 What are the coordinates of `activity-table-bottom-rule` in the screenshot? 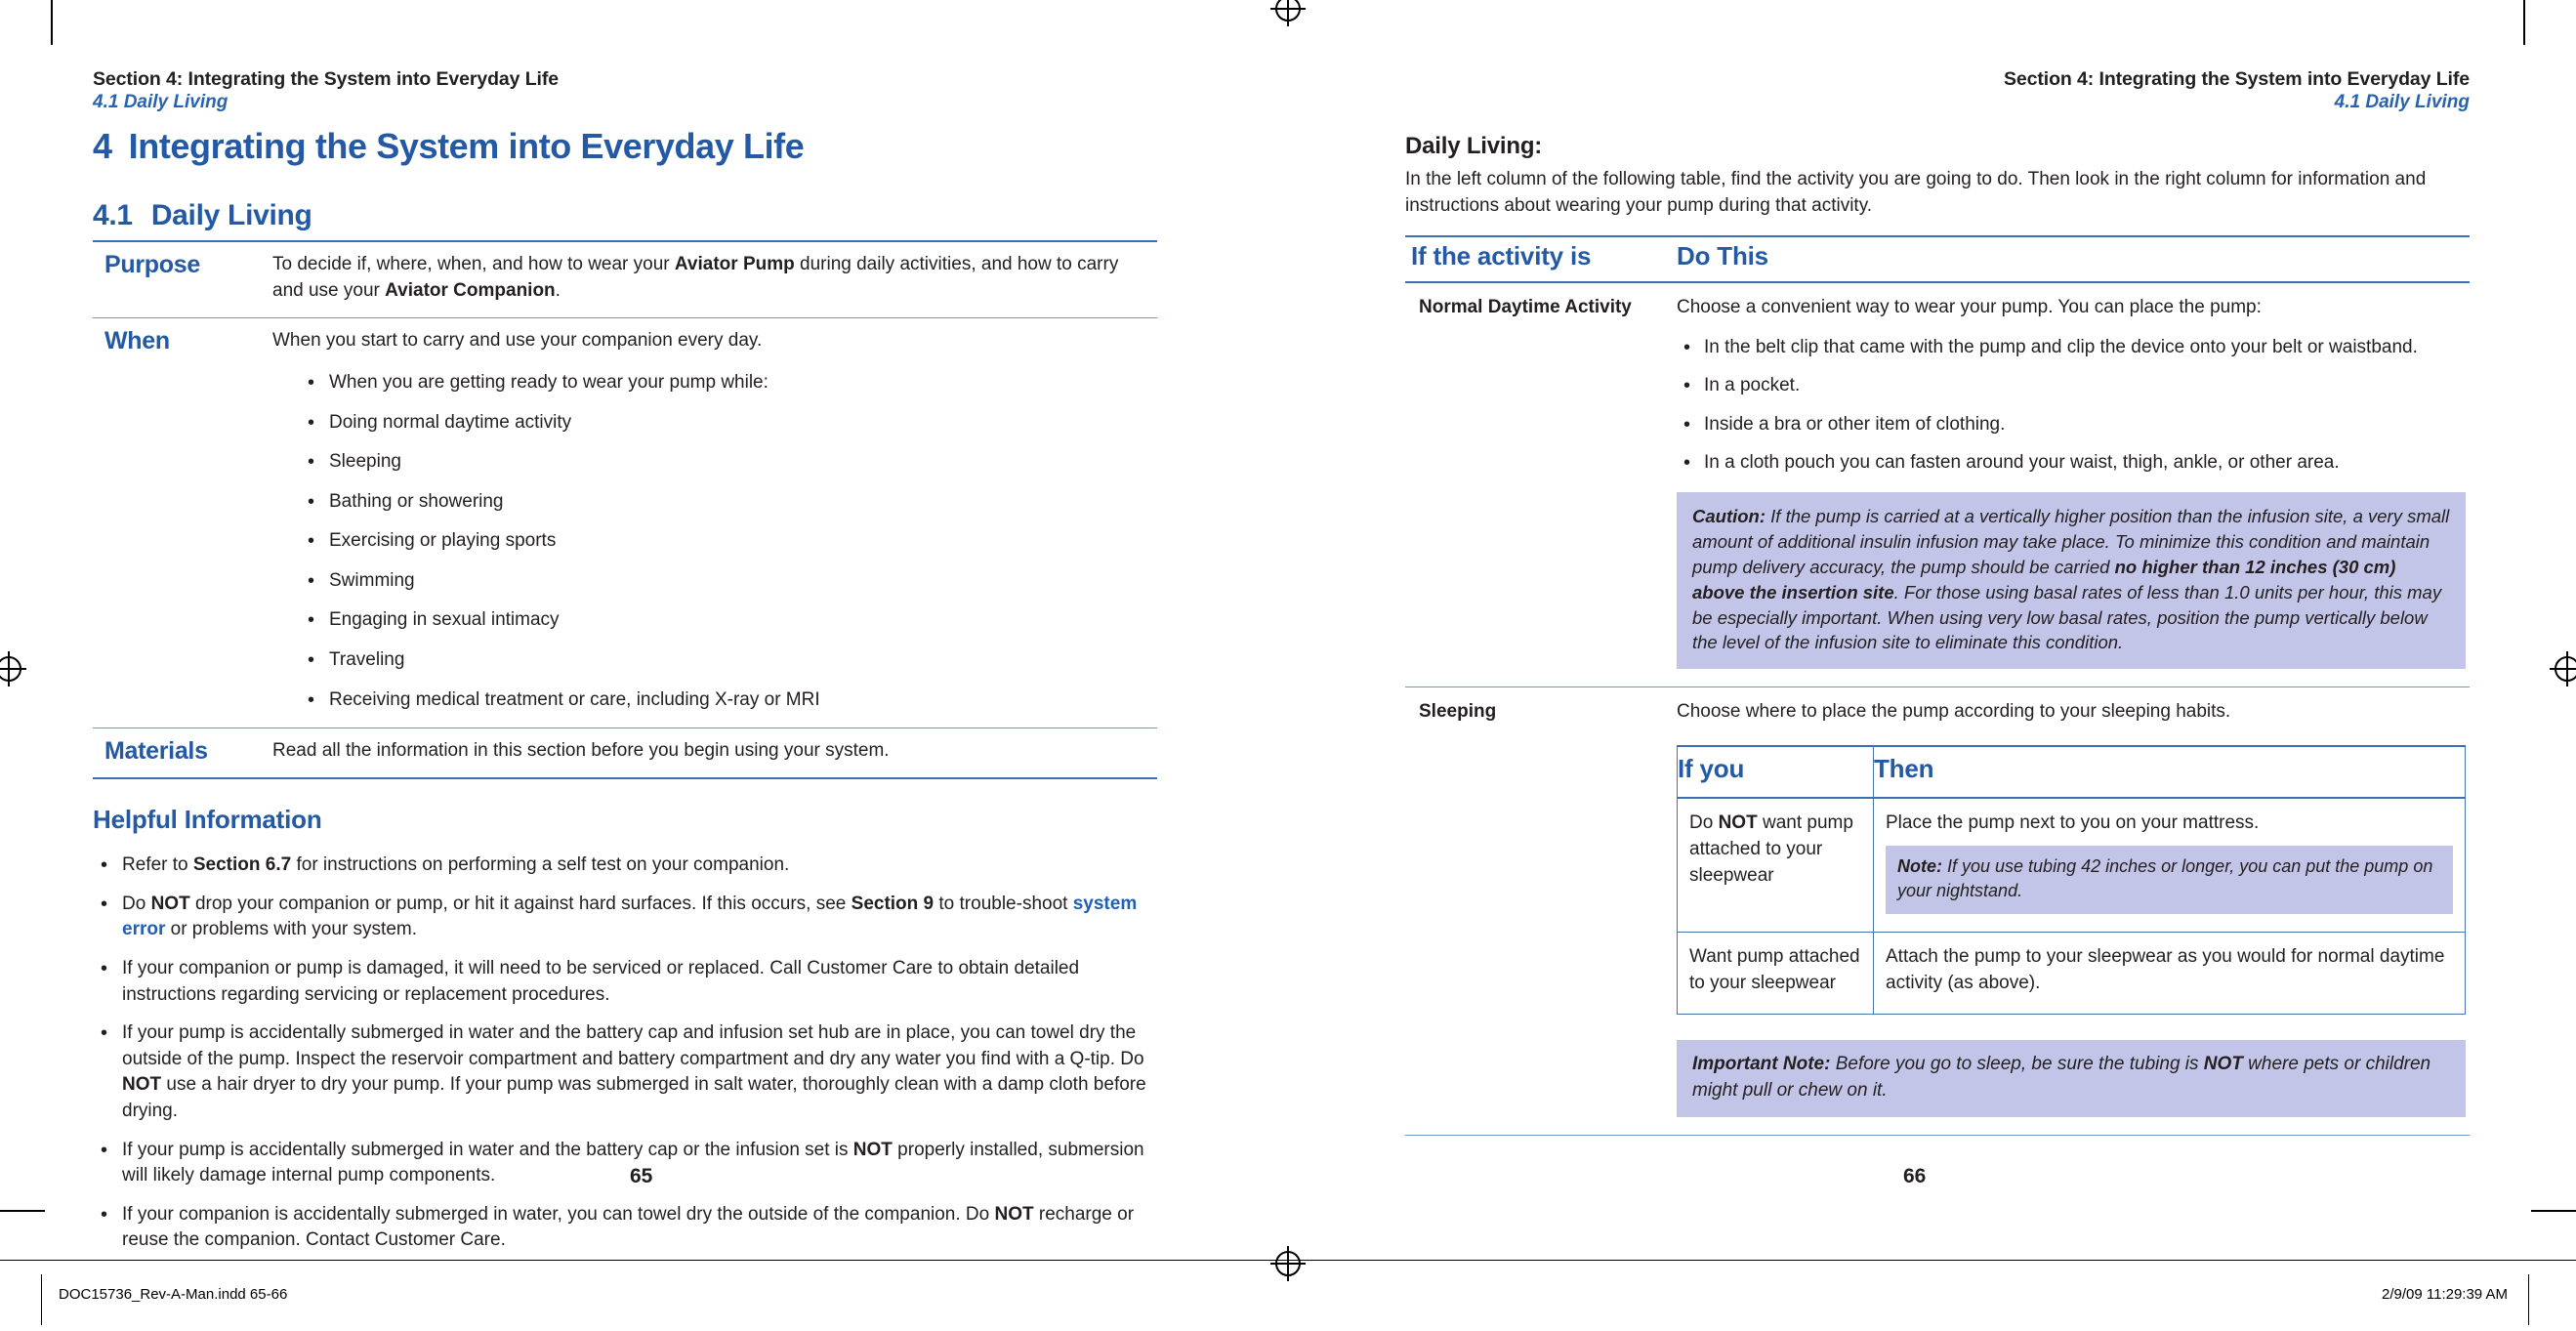 It's located at (1937, 1135).